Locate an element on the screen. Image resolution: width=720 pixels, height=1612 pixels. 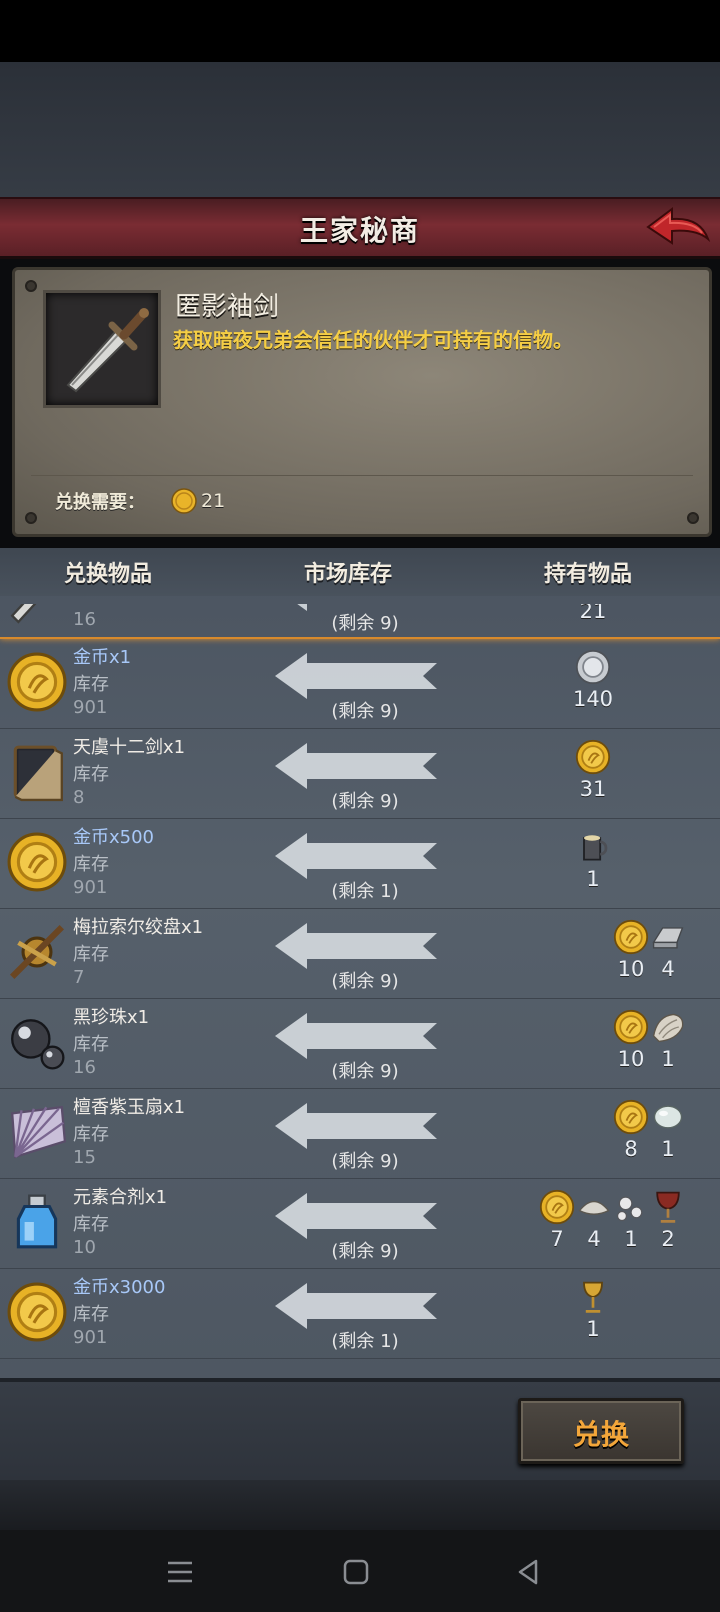
exchange-row: 檀香紫玉扇x1 库存 15 (剩余 9) 8 1 is located at coordinates (360, 1134).